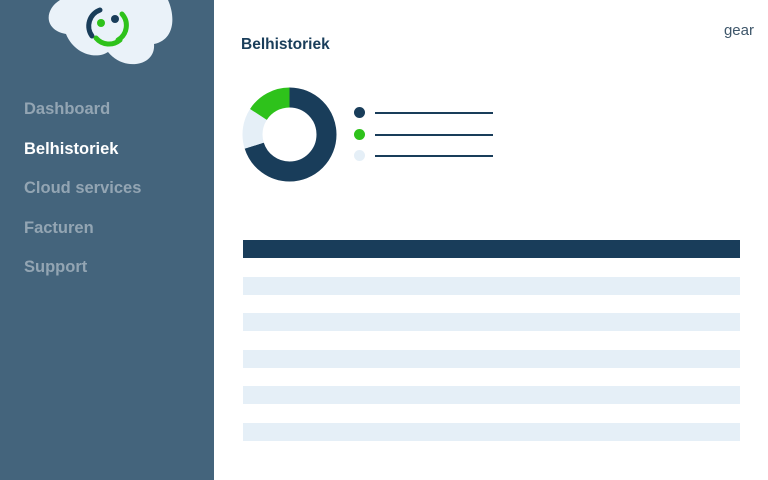 The image size is (768, 480). What do you see at coordinates (285, 44) in the screenshot?
I see `page-title: Belhistoriek` at bounding box center [285, 44].